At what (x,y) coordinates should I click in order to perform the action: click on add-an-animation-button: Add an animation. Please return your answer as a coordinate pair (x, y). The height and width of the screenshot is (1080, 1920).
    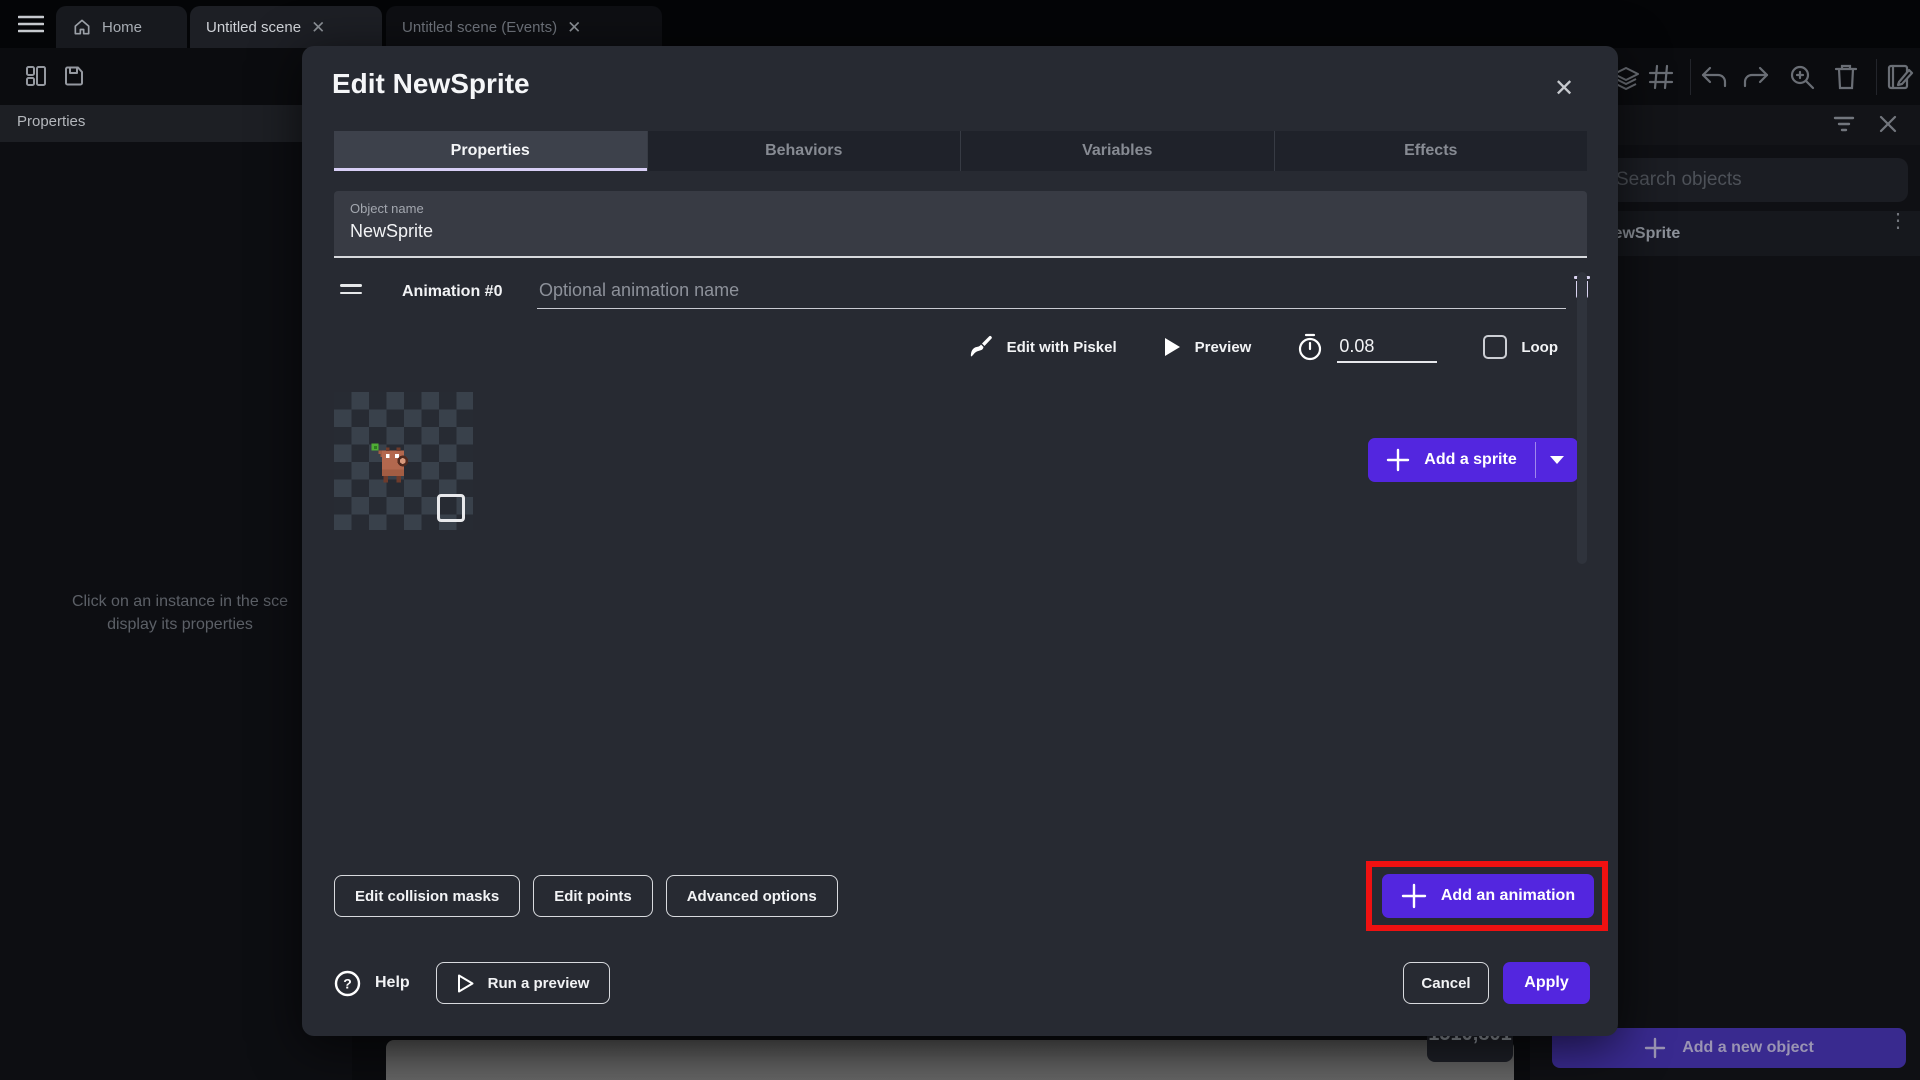
    Looking at the image, I should click on (1488, 896).